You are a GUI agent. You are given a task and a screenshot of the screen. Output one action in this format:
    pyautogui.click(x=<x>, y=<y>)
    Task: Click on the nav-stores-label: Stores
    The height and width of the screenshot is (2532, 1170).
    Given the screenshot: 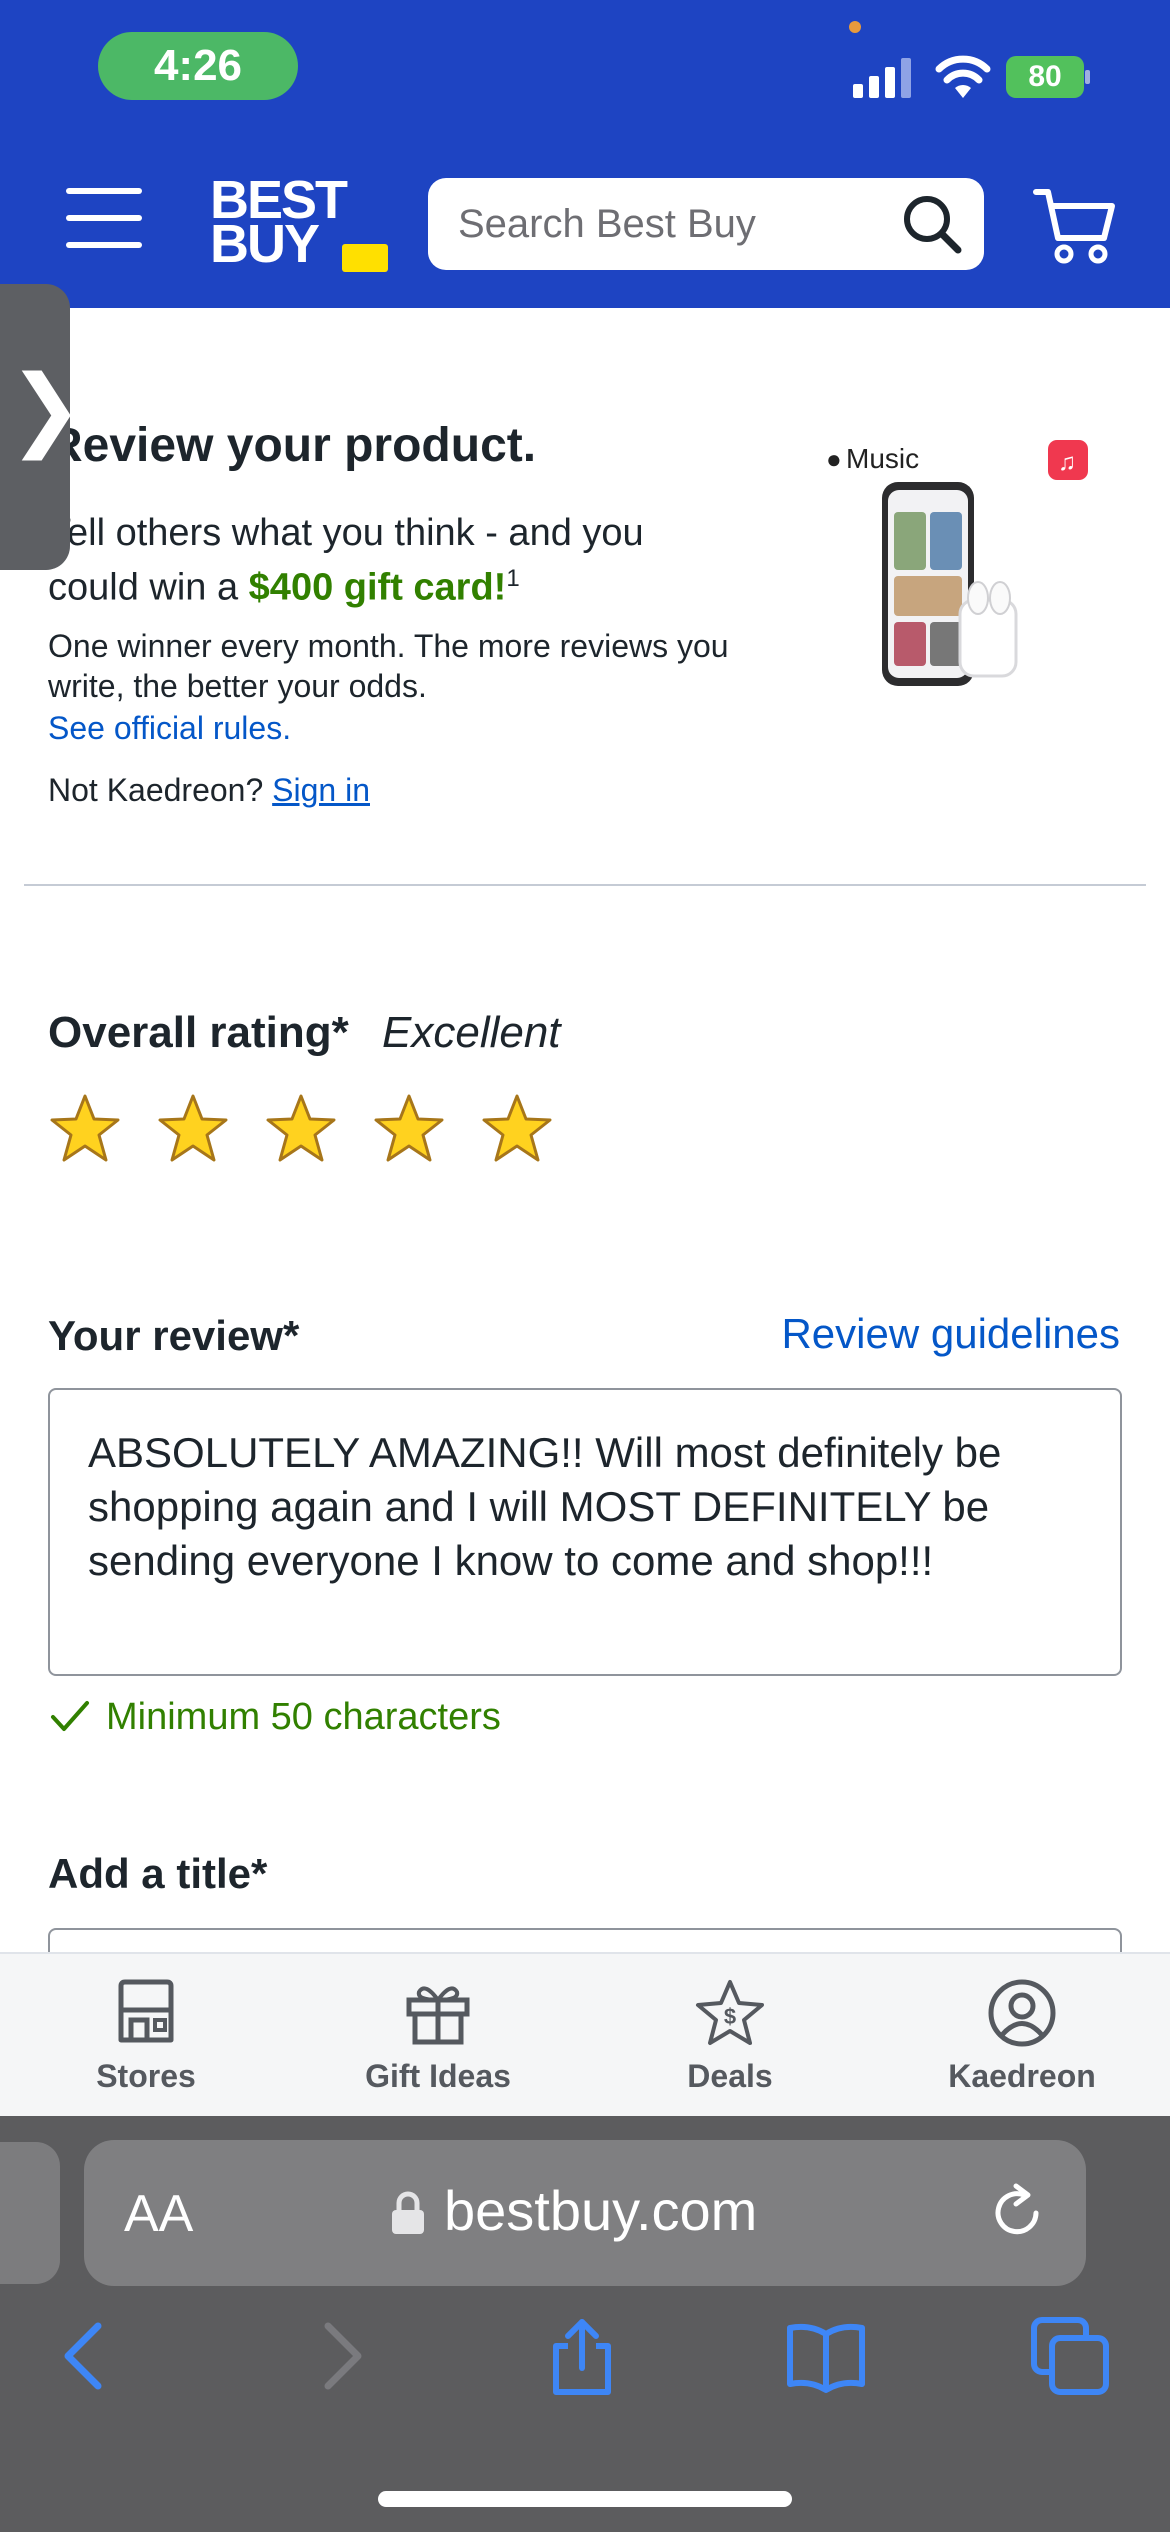 What is the action you would take?
    pyautogui.click(x=146, y=2076)
    